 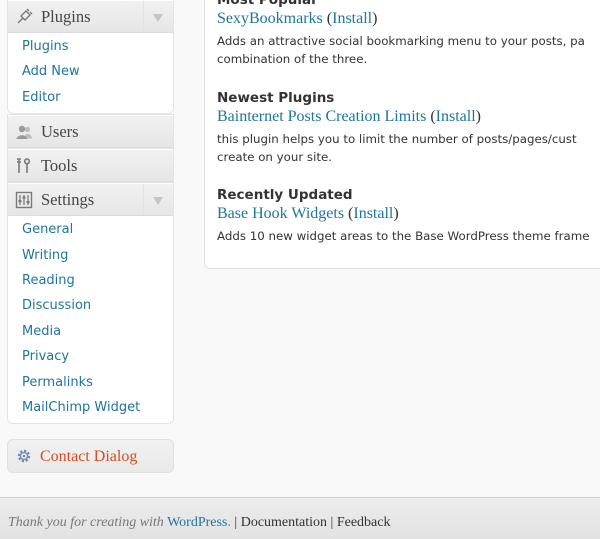 I want to click on plugins-submenu: Plugins Add New Editor, so click(x=90, y=73).